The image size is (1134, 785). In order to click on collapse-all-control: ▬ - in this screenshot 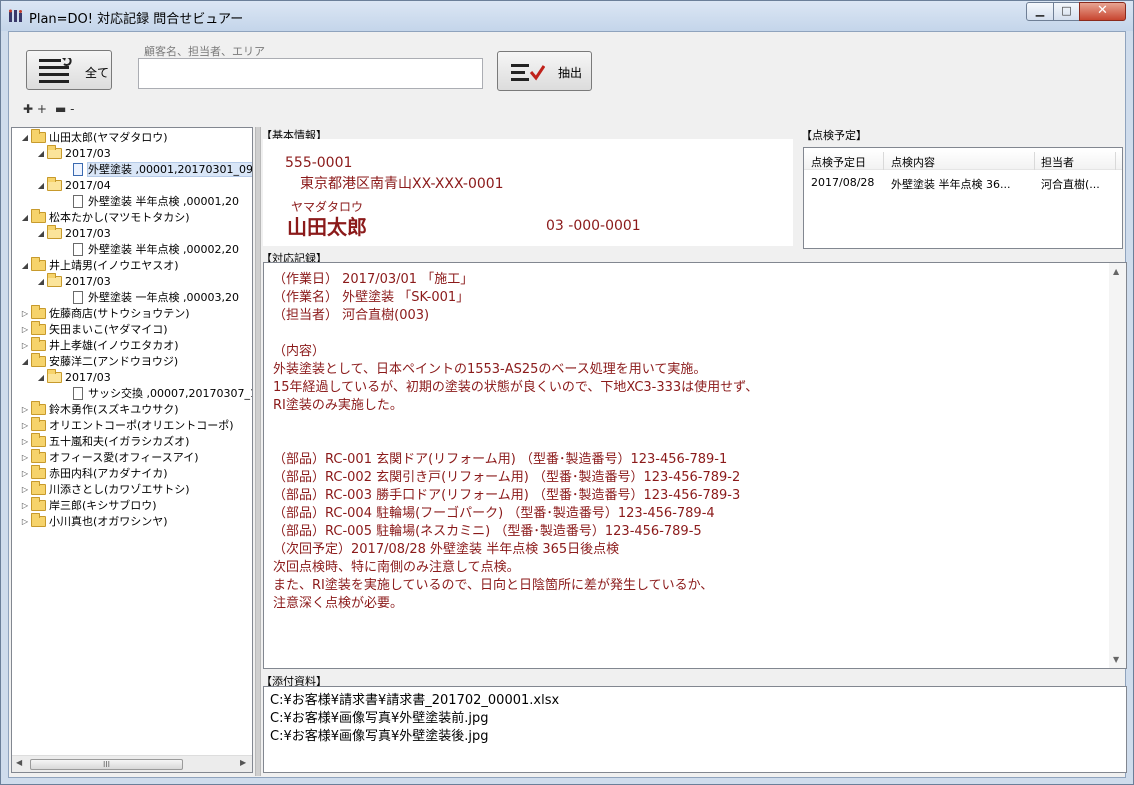, I will do `click(65, 109)`.